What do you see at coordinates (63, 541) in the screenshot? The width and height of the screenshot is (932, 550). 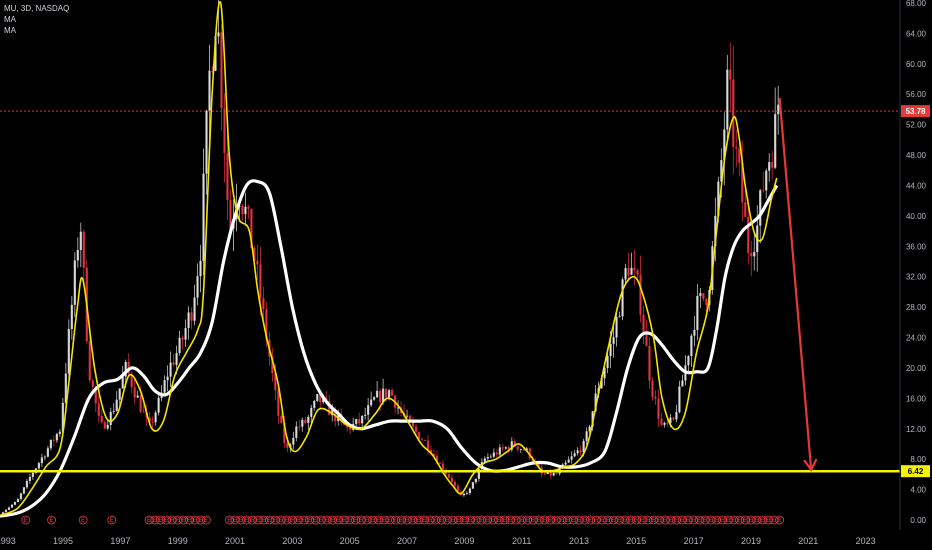 I see `x-tick-label: 1995` at bounding box center [63, 541].